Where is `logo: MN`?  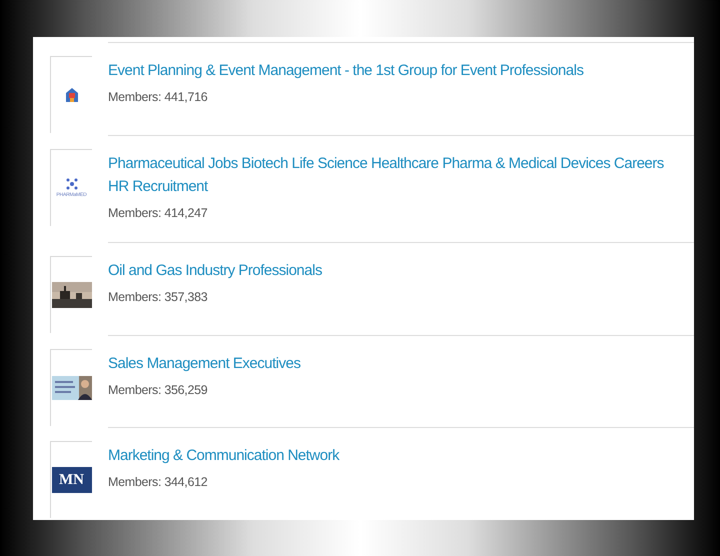
logo: MN is located at coordinates (72, 480).